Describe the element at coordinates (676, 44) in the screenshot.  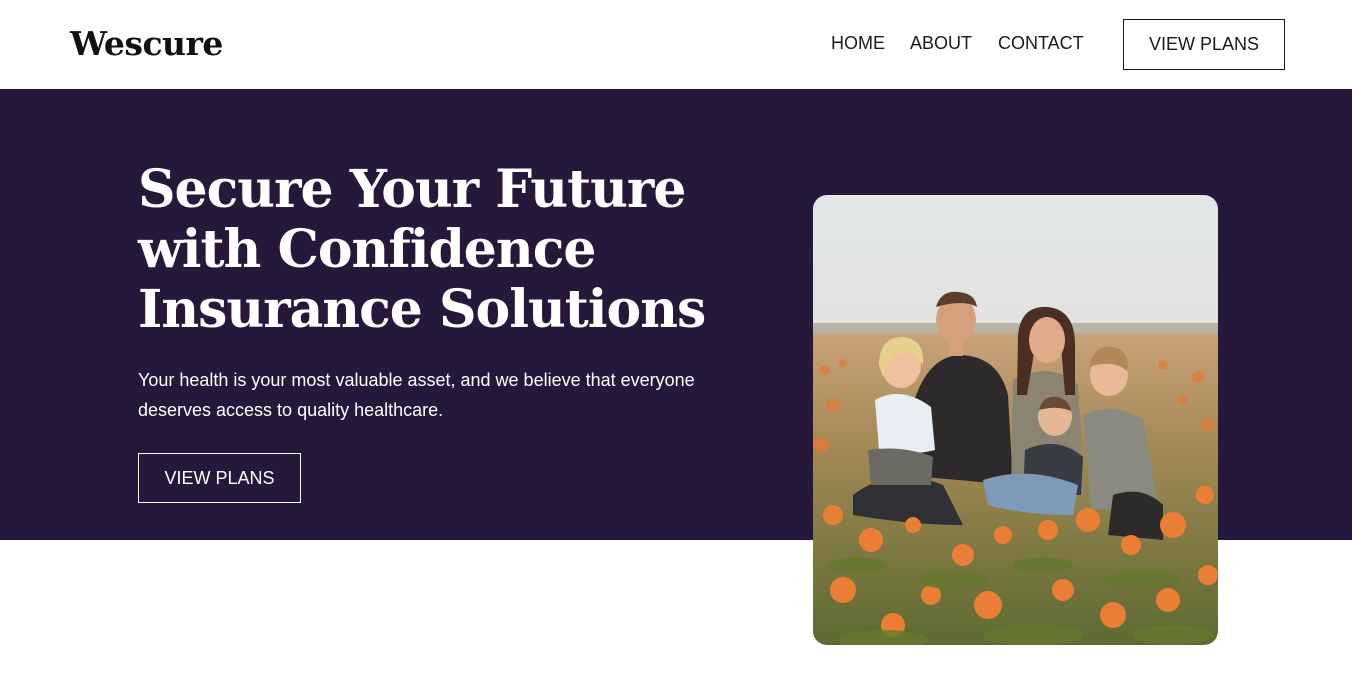
I see `site-header: Wescure HOME ABOUT CONTACT VIEW PLANS` at that location.